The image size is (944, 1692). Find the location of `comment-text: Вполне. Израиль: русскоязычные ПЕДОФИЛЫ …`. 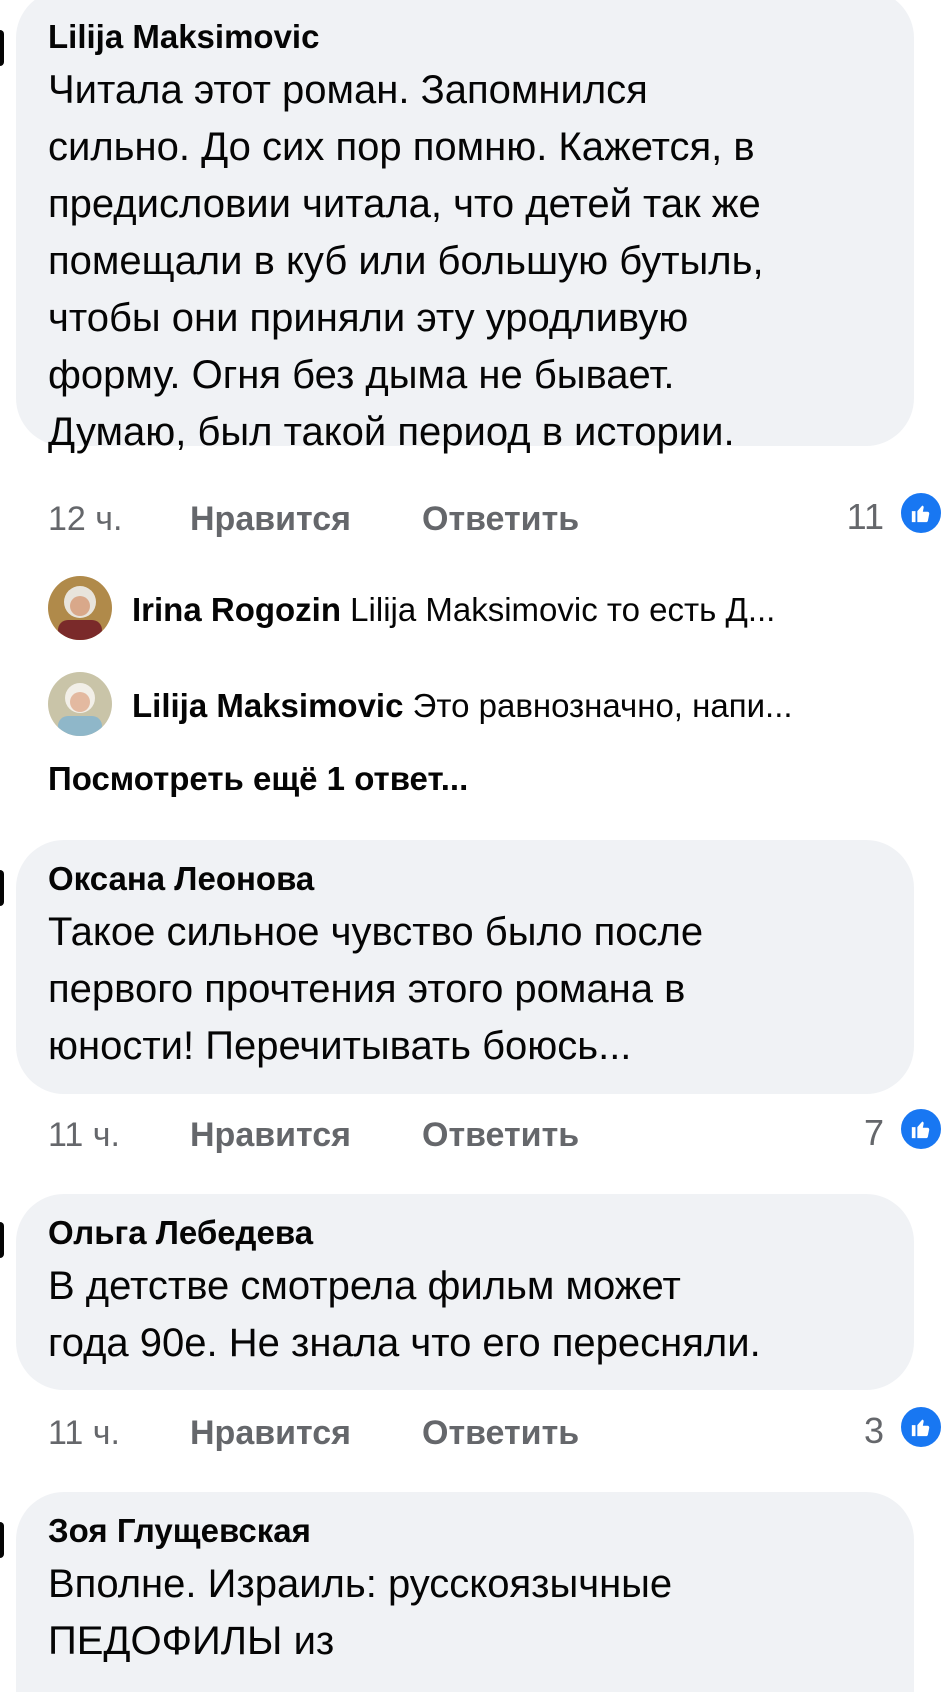

comment-text: Вполне. Израиль: русскоязычные ПЕДОФИЛЫ … is located at coordinates (360, 1612).